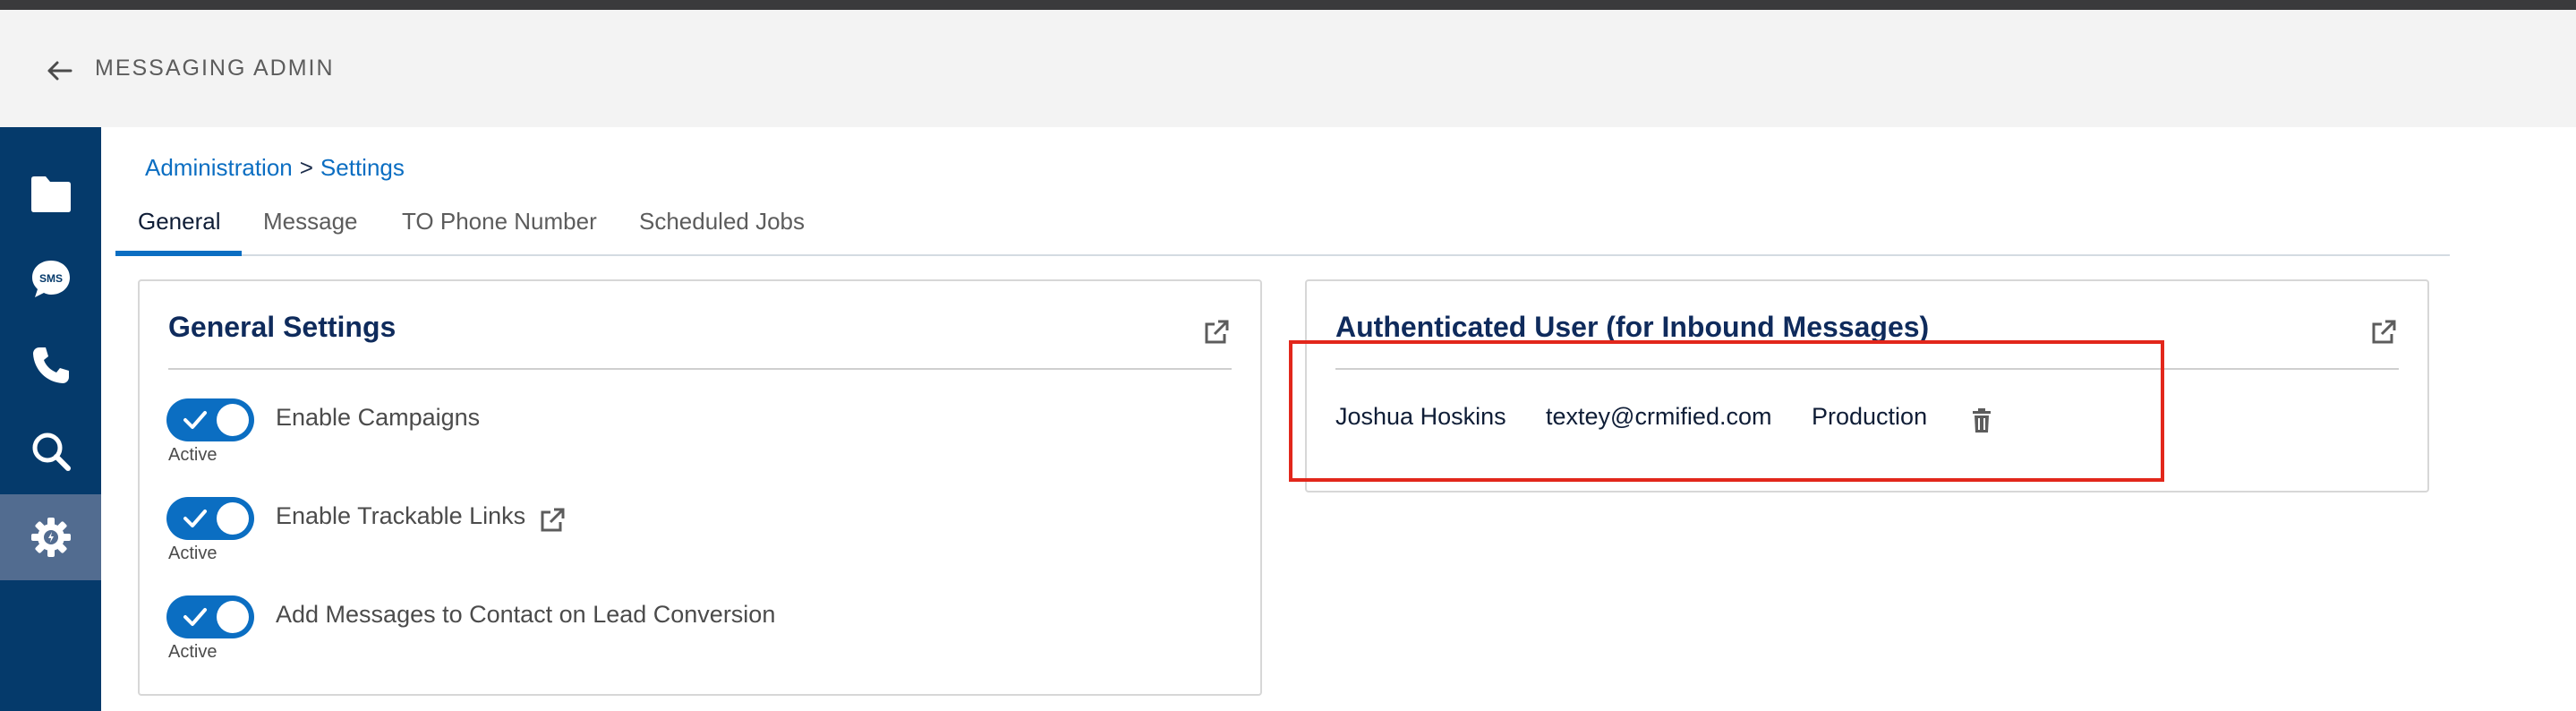 This screenshot has height=711, width=2576. What do you see at coordinates (362, 167) in the screenshot?
I see `breadcrumb-settings-link: Settings` at bounding box center [362, 167].